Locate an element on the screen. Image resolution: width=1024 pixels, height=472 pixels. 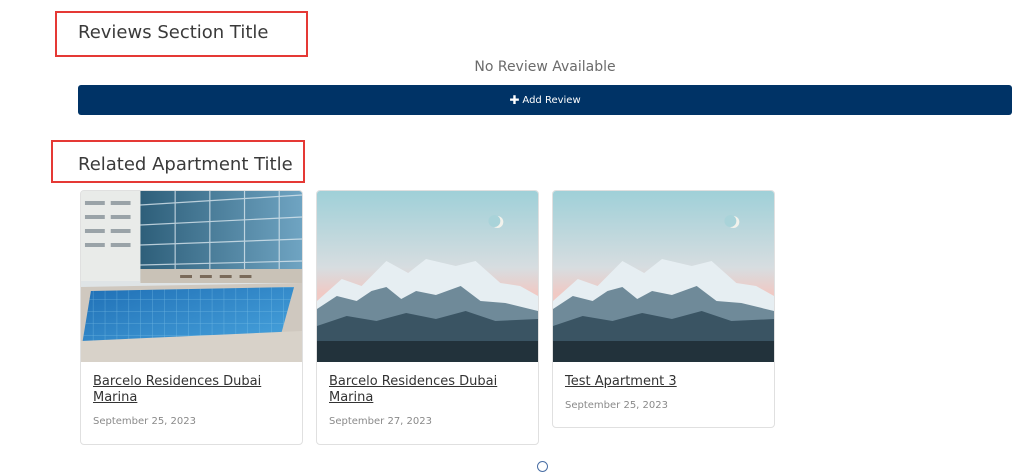
pool-building-photo is located at coordinates (191, 276).